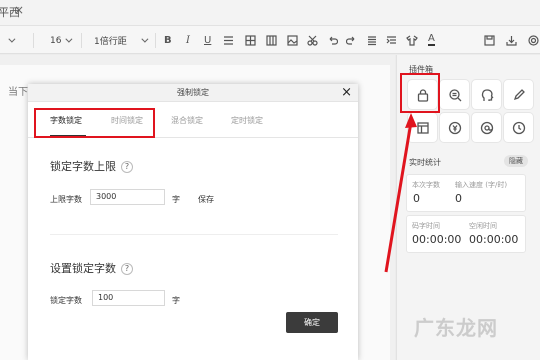 This screenshot has height=360, width=540. What do you see at coordinates (426, 226) in the screenshot?
I see `code-time-label: 码字时间` at bounding box center [426, 226].